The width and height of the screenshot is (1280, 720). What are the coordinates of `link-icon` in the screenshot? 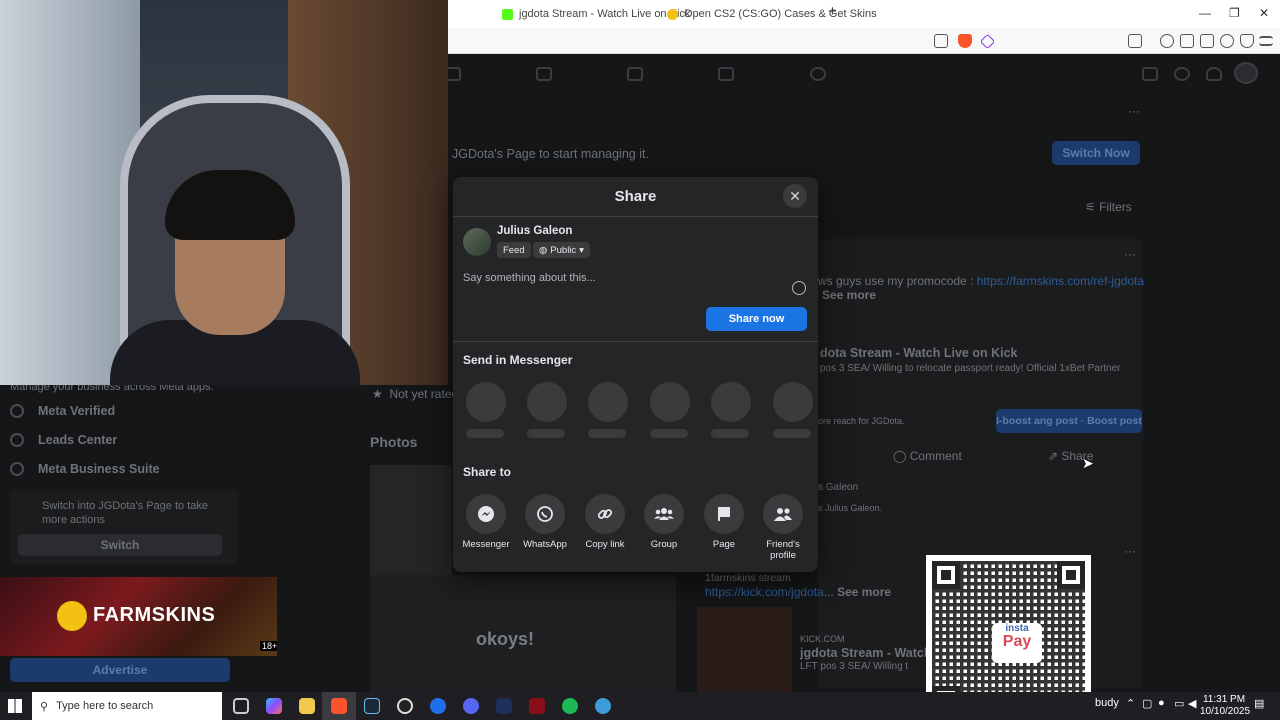 It's located at (605, 514).